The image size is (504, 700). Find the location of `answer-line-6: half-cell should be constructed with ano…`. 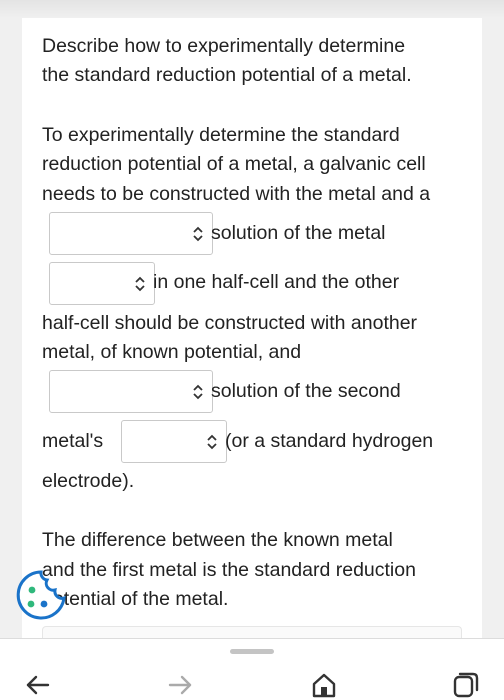

answer-line-6: half-cell should be constructed with ano… is located at coordinates (230, 323).